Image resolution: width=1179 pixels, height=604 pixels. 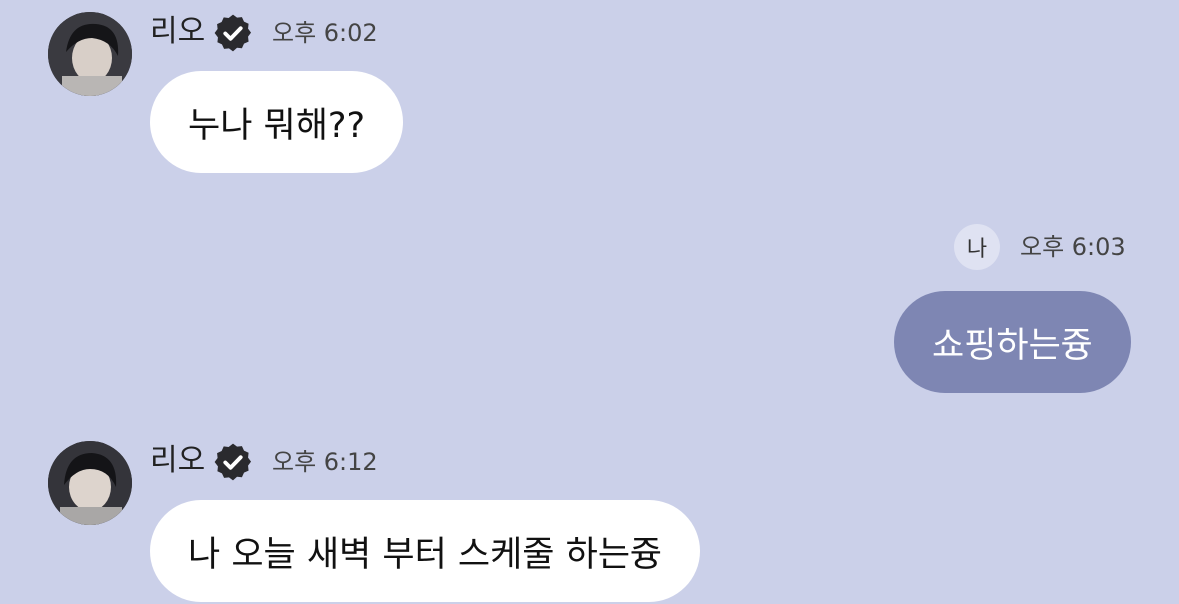 What do you see at coordinates (1073, 247) in the screenshot?
I see `message-timestamp: 오후 6:03` at bounding box center [1073, 247].